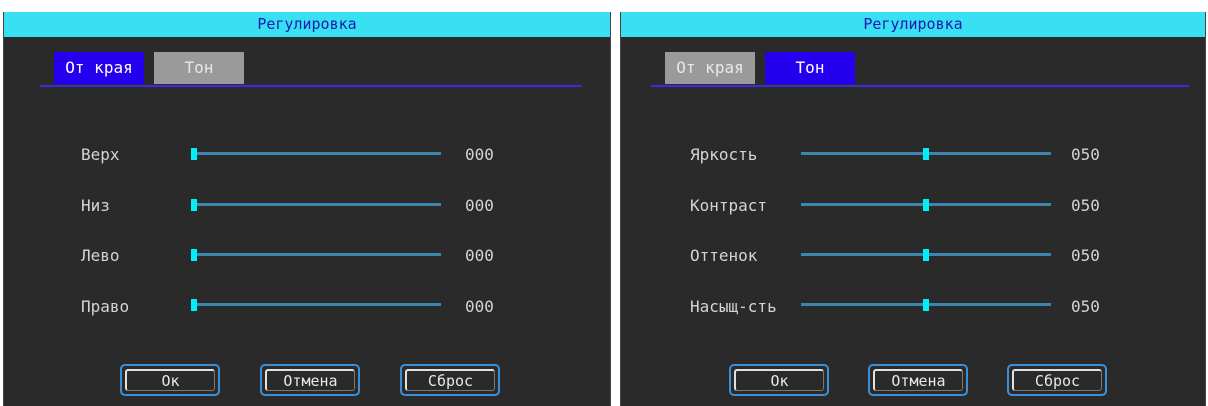  I want to click on brightness-value: 050, so click(1085, 154).